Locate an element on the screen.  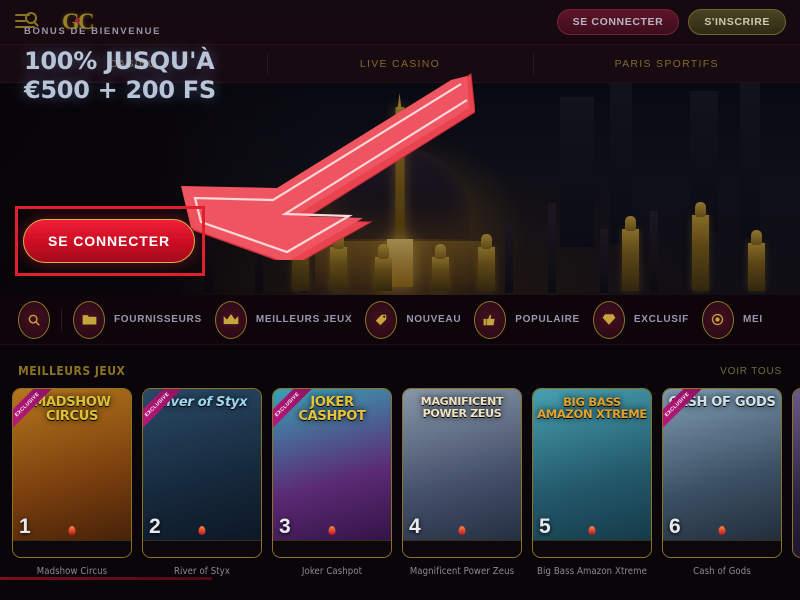
folder-icon is located at coordinates (89, 319).